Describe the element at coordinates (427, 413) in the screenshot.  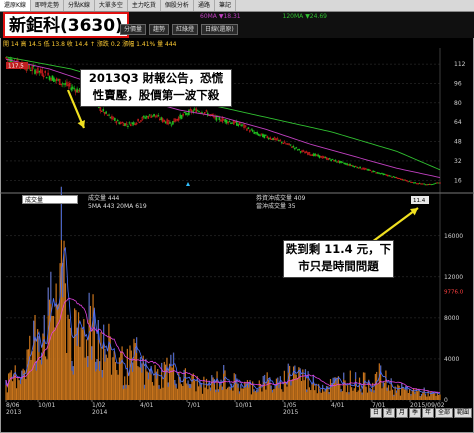
I see `range-button-4: 年` at that location.